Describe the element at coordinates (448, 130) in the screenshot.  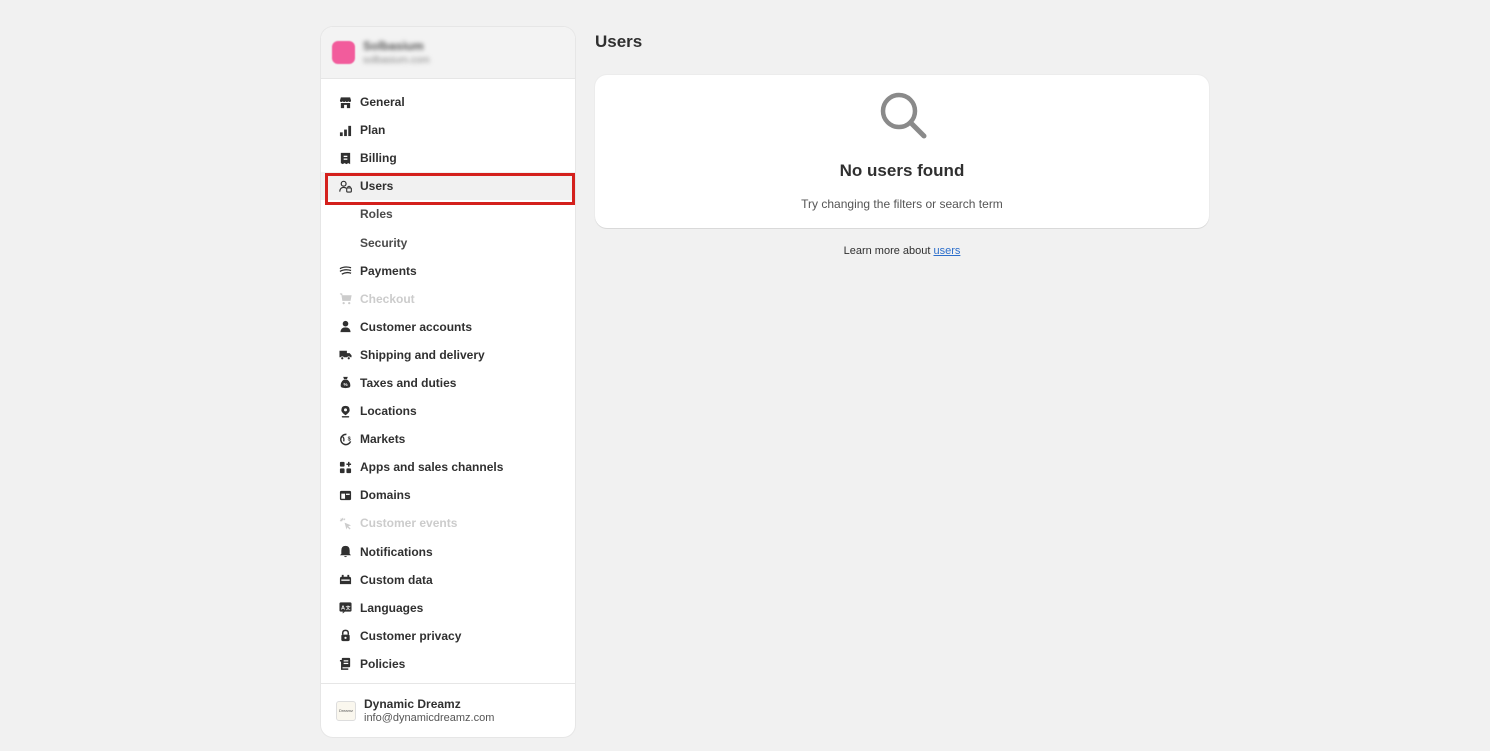
I see `sidebar-item-plan: Plan` at that location.